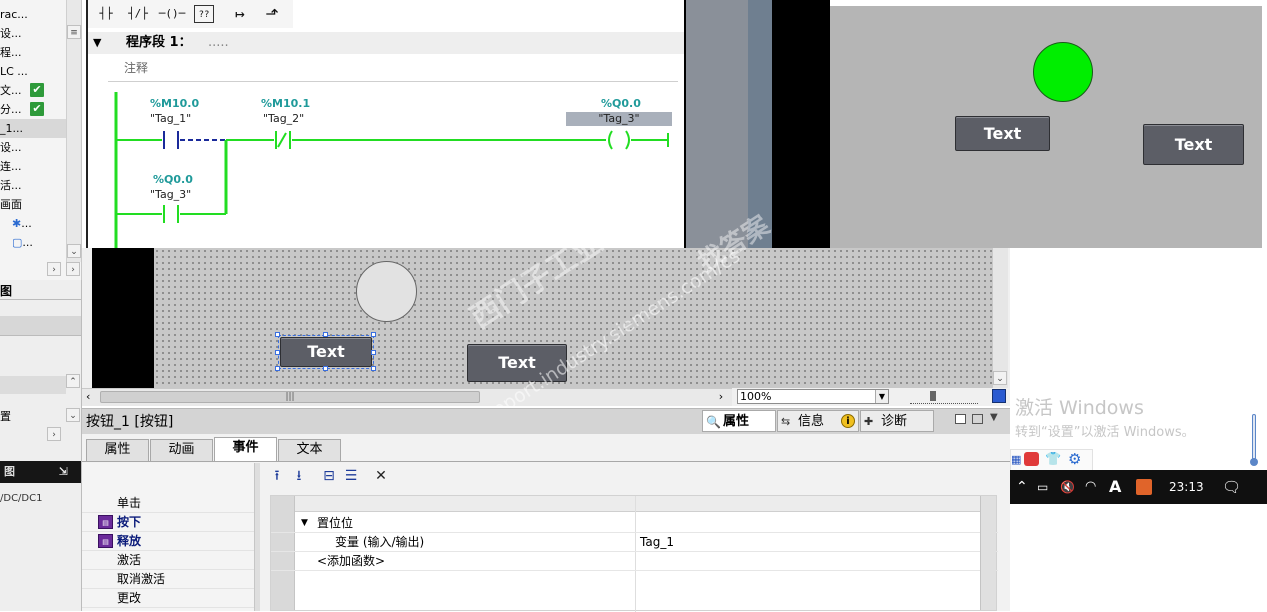 This screenshot has height=612, width=1267. What do you see at coordinates (999, 396) in the screenshot?
I see `fit-screen-icon` at bounding box center [999, 396].